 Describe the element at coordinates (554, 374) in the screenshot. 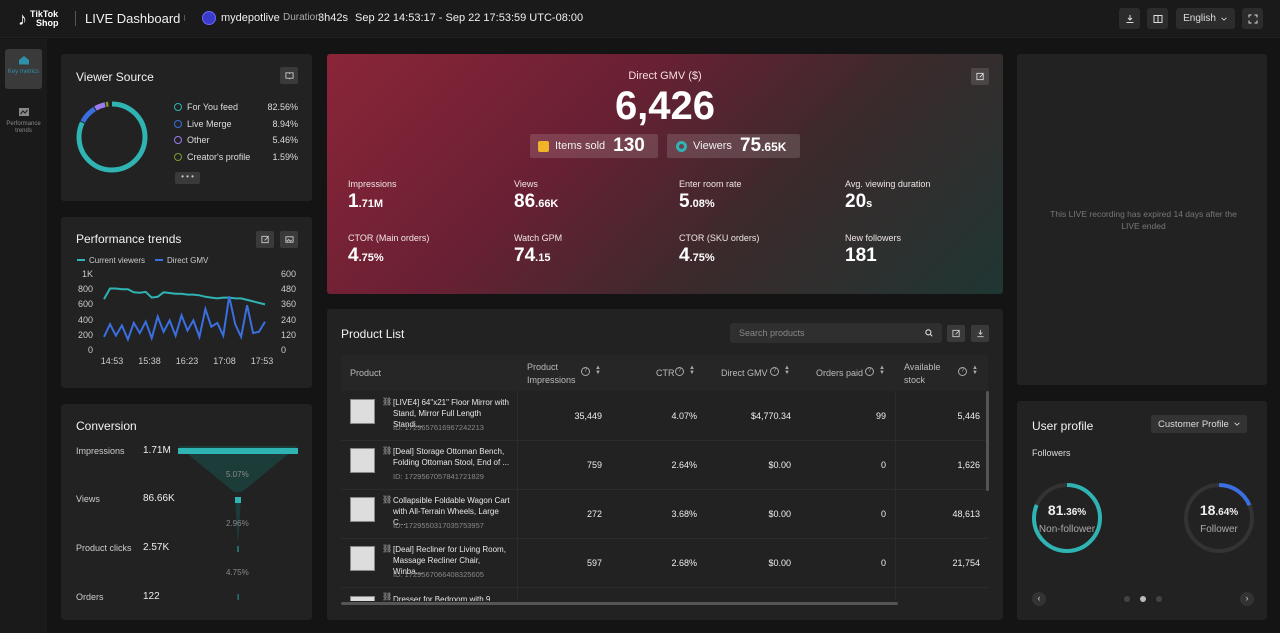

I see `column-header-impressions: Product Impressions` at that location.